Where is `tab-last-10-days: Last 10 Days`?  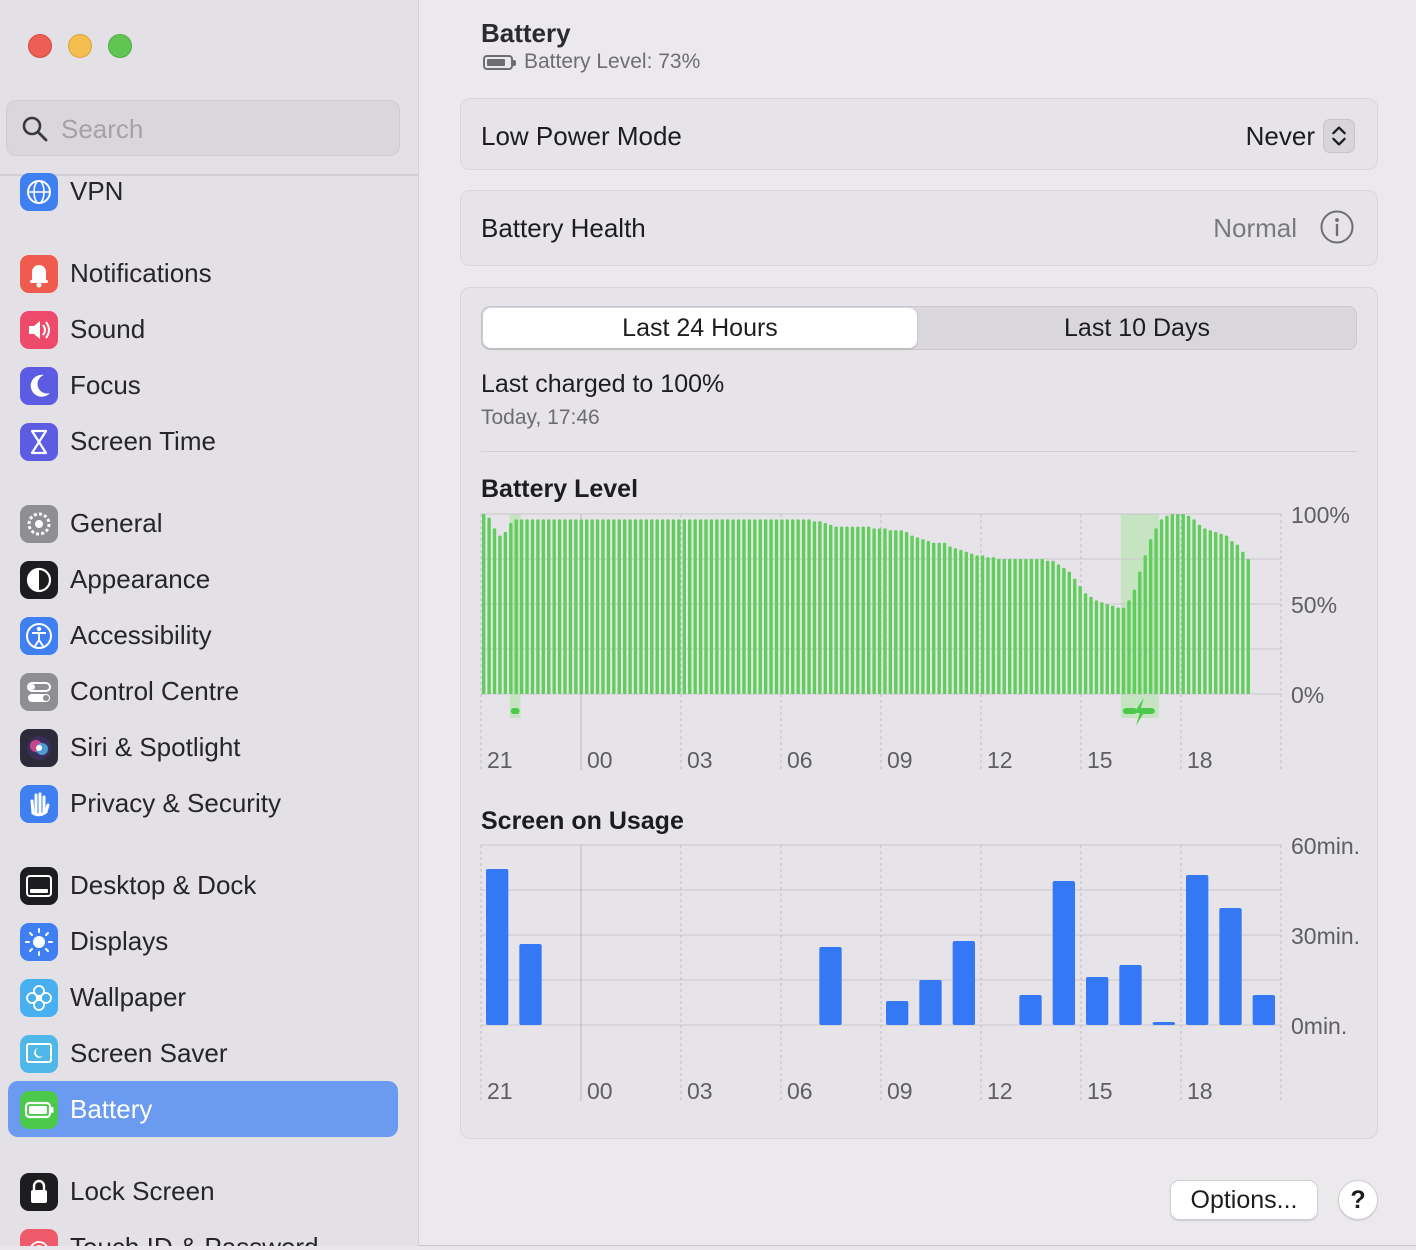
tab-last-10-days: Last 10 Days is located at coordinates (1137, 328).